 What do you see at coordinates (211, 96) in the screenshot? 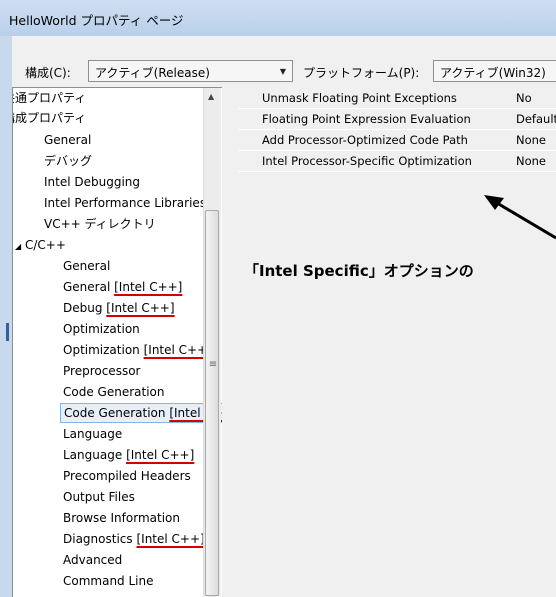
I see `scroll-up-icon: ▲` at bounding box center [211, 96].